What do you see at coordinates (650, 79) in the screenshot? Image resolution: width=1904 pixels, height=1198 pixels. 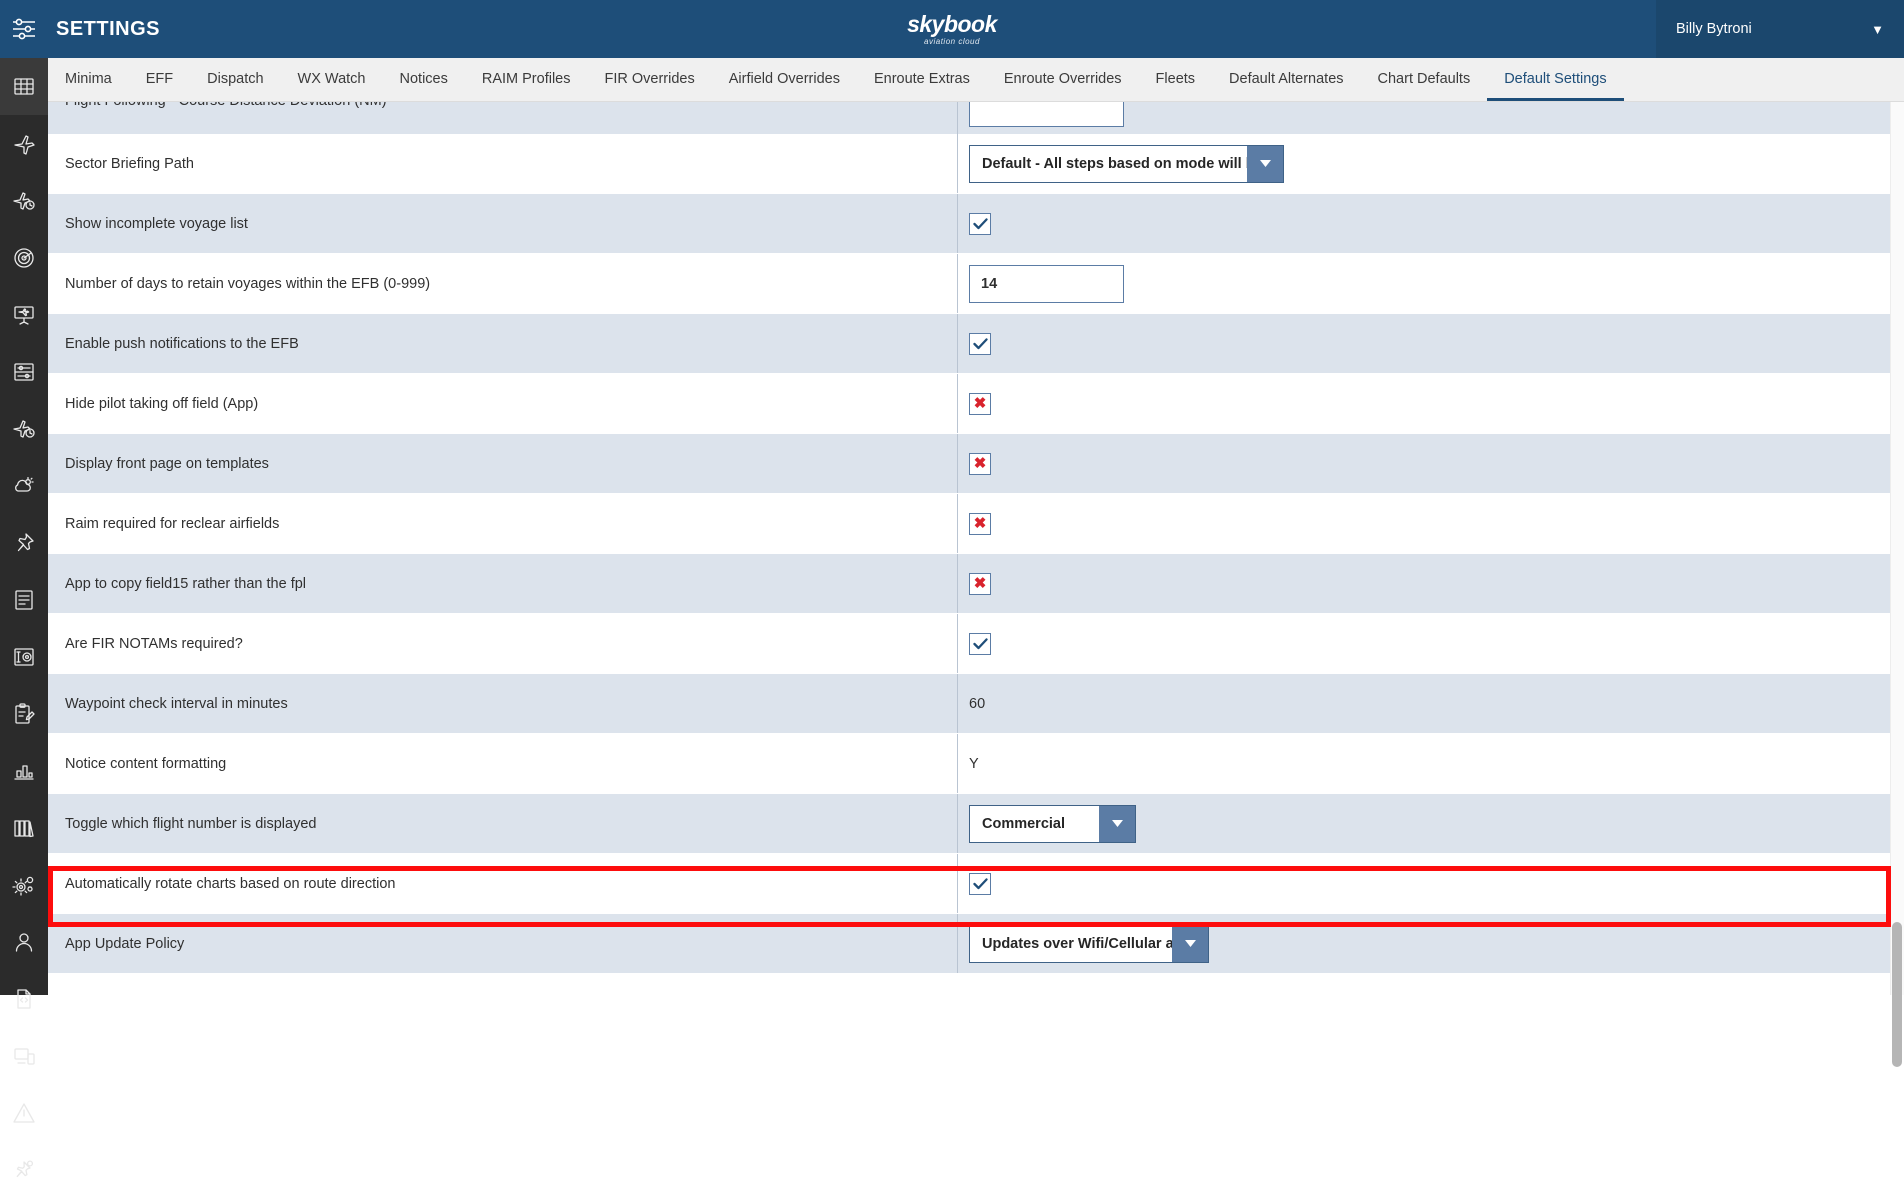 I see `tab-fir-overrides: FIR Overrides` at bounding box center [650, 79].